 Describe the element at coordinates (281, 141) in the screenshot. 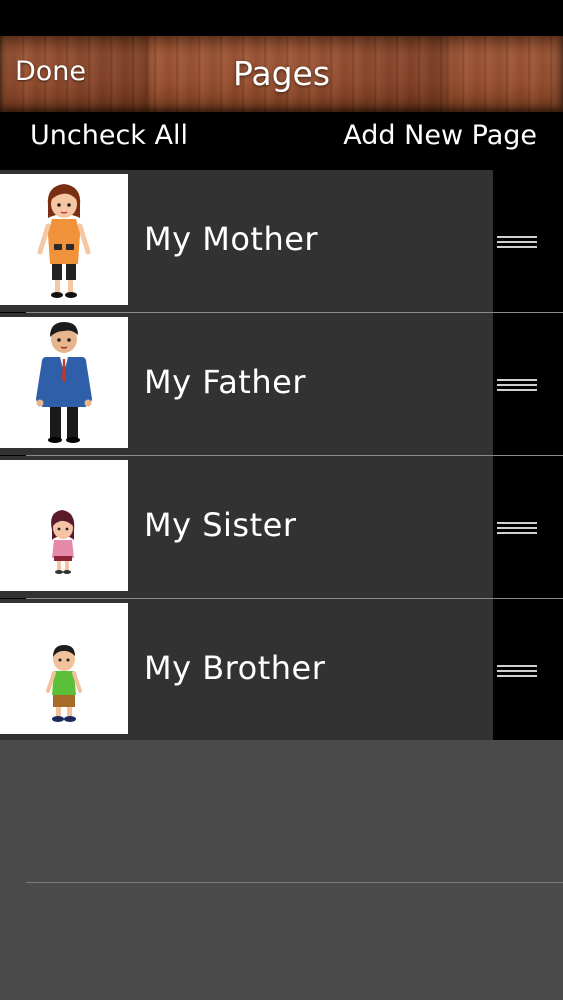

I see `toolbar: Uncheck All Add New Page` at that location.